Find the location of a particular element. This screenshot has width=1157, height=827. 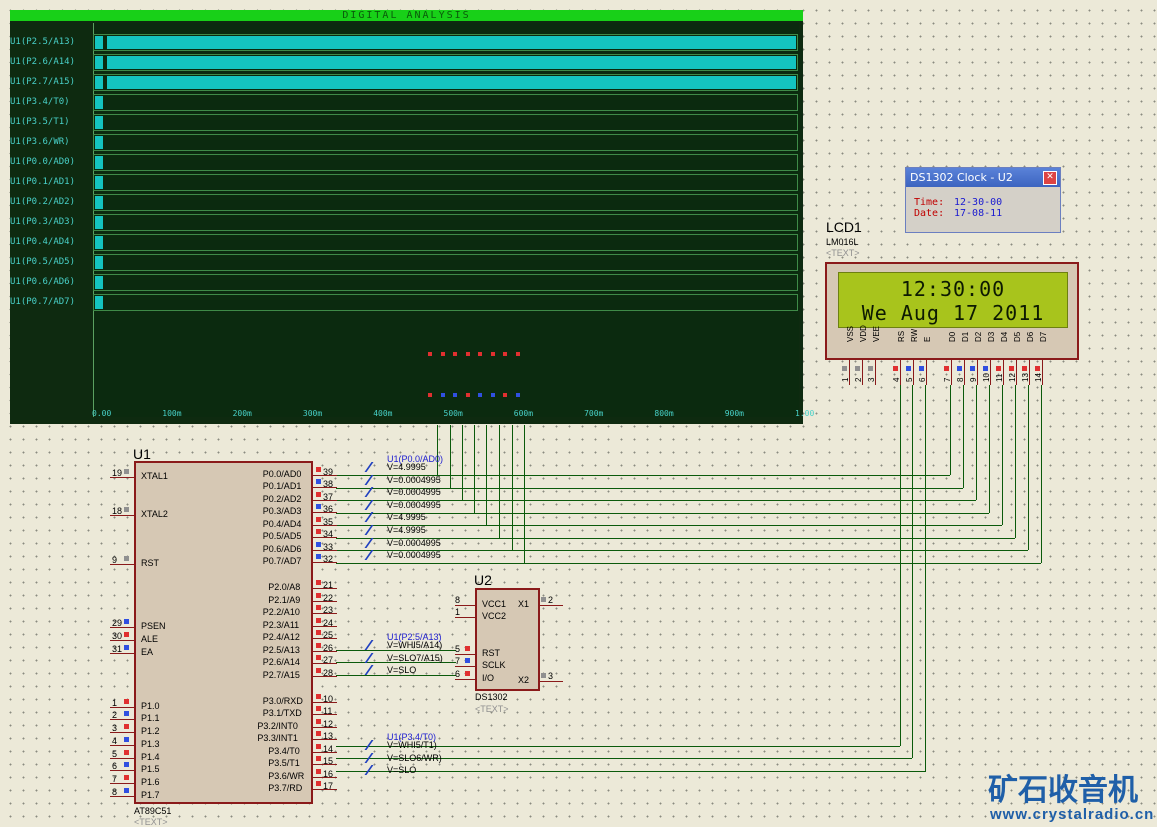

pin-name: X1 is located at coordinates (524, 604).